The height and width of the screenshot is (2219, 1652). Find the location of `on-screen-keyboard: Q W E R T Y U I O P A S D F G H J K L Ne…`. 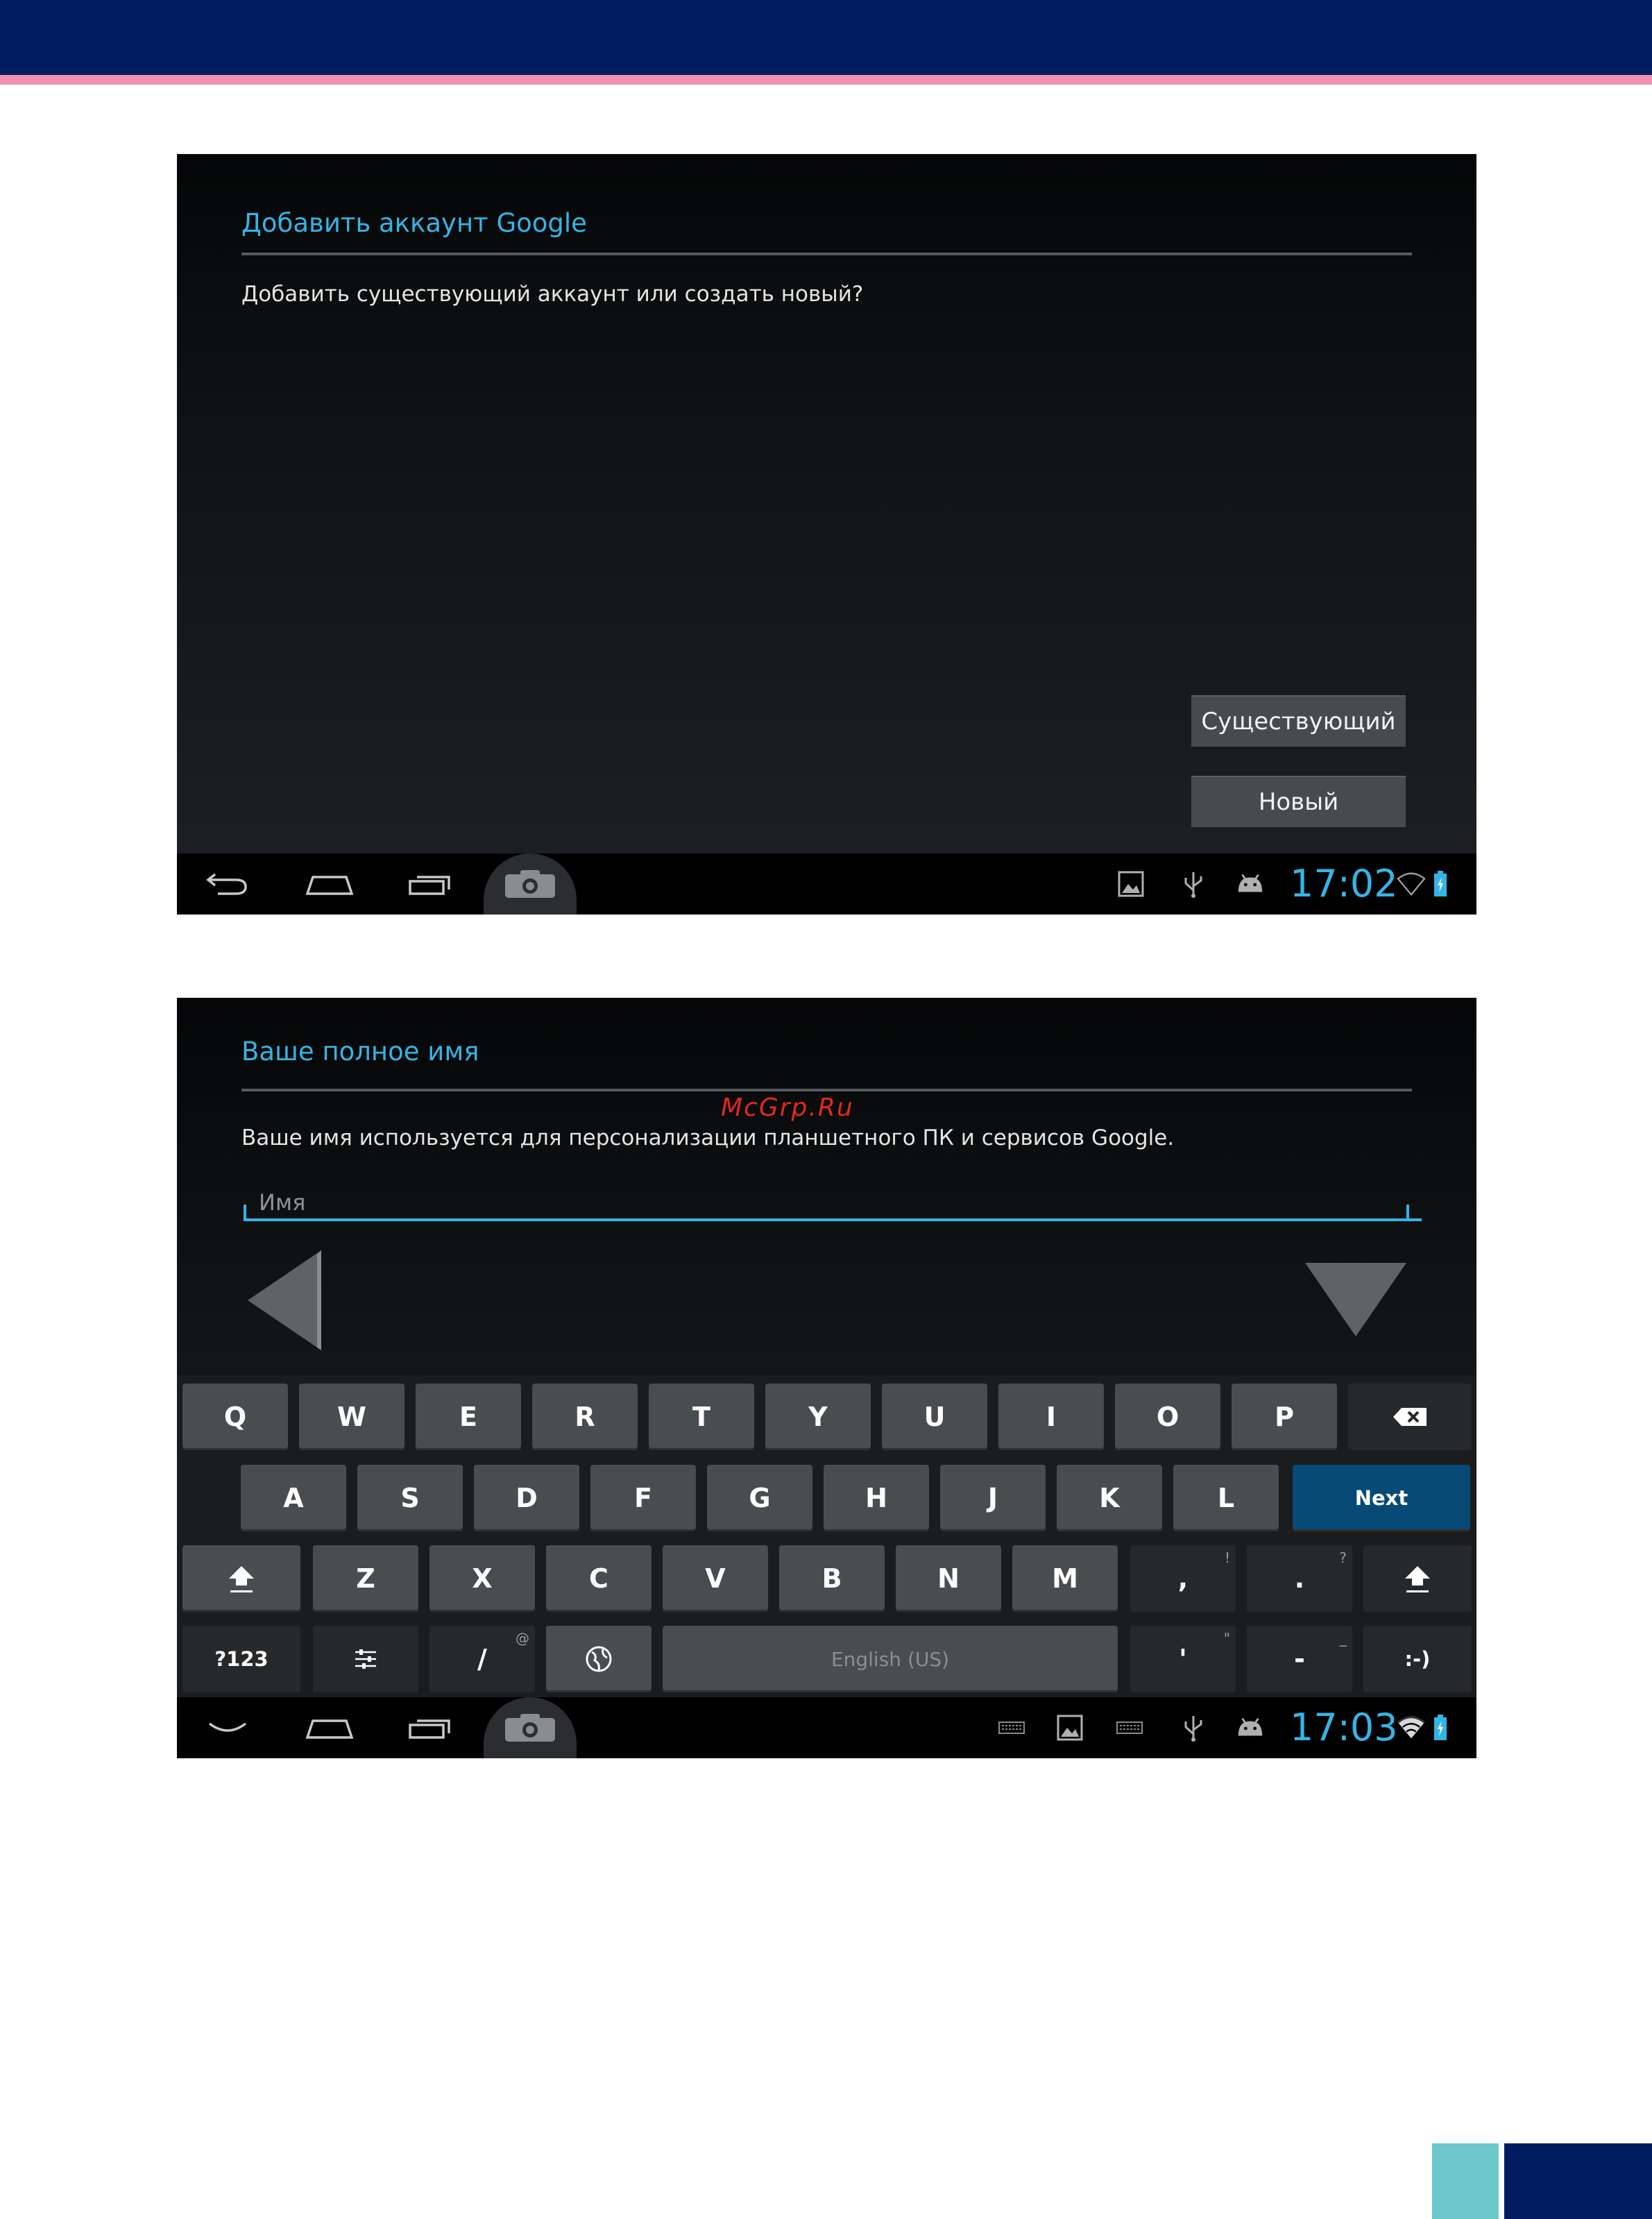

on-screen-keyboard: Q W E R T Y U I O P A S D F G H J K L Ne… is located at coordinates (827, 1536).